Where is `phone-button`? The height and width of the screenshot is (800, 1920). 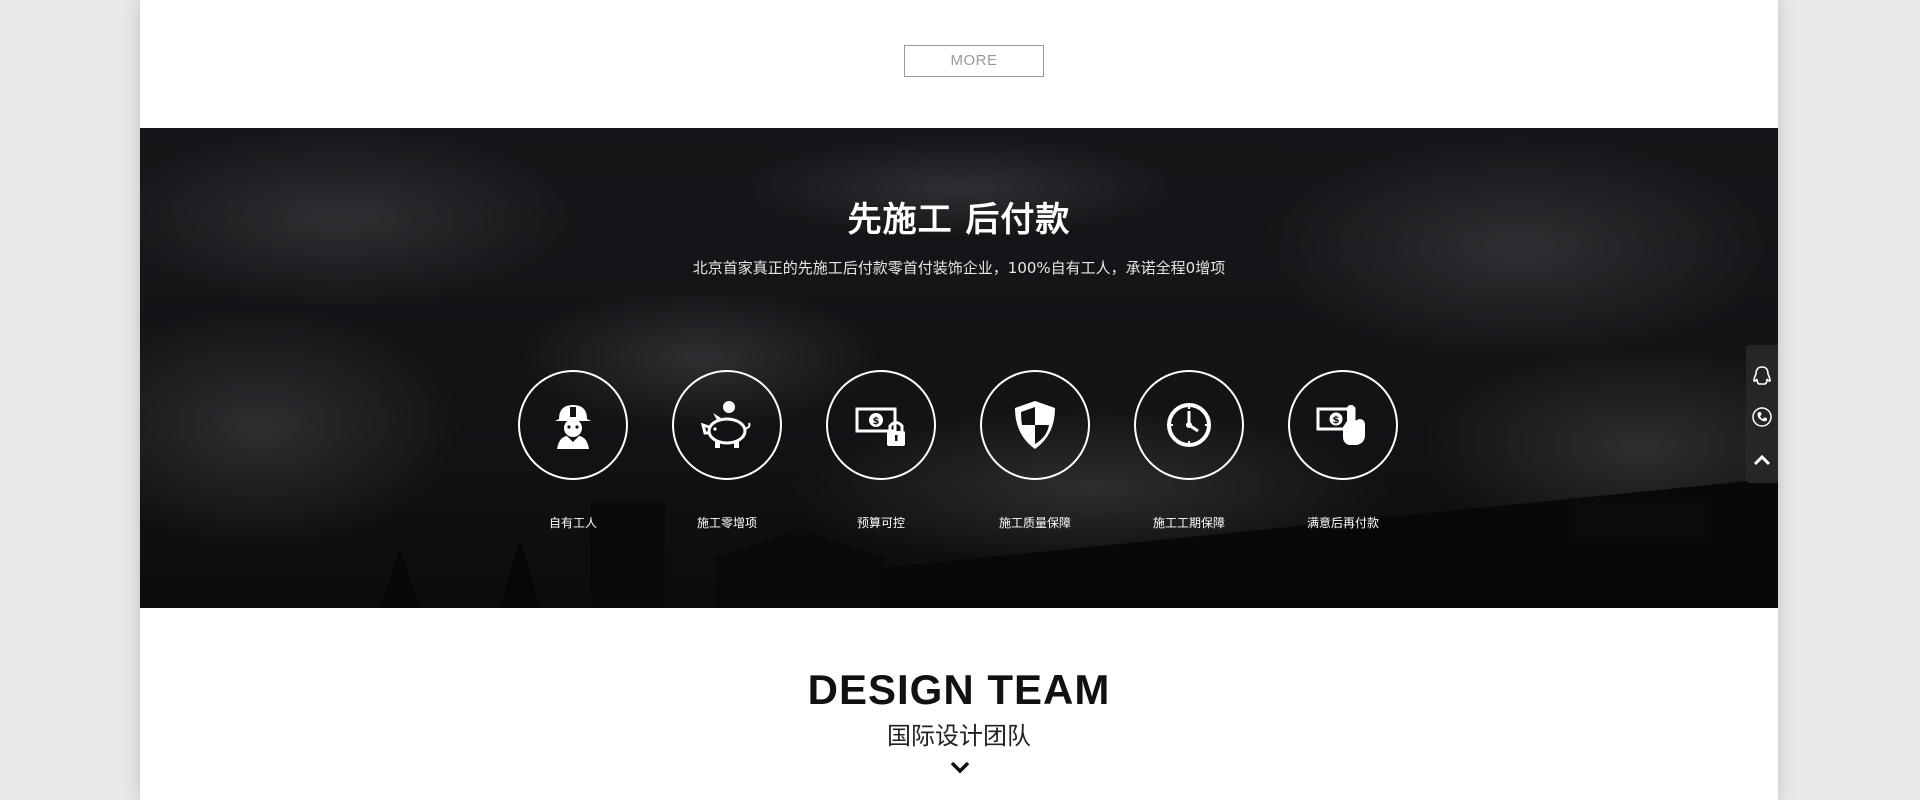
phone-button is located at coordinates (1762, 417).